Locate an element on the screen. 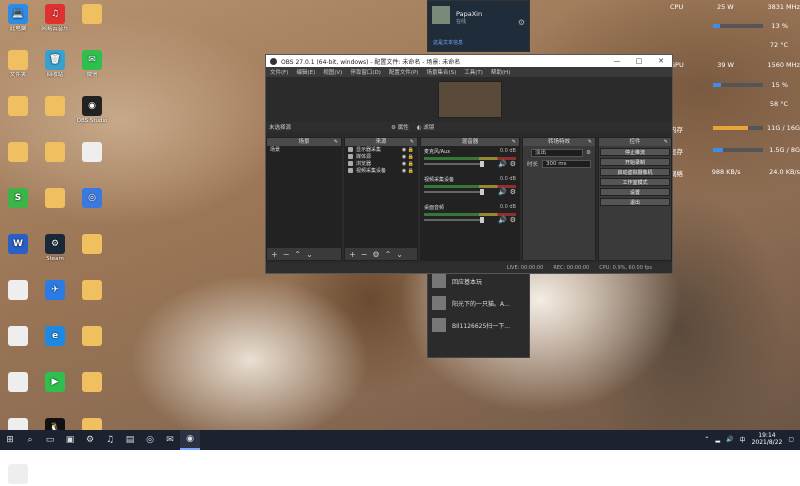 The image size is (800, 486). app-icon: ▤ is located at coordinates (130, 440).